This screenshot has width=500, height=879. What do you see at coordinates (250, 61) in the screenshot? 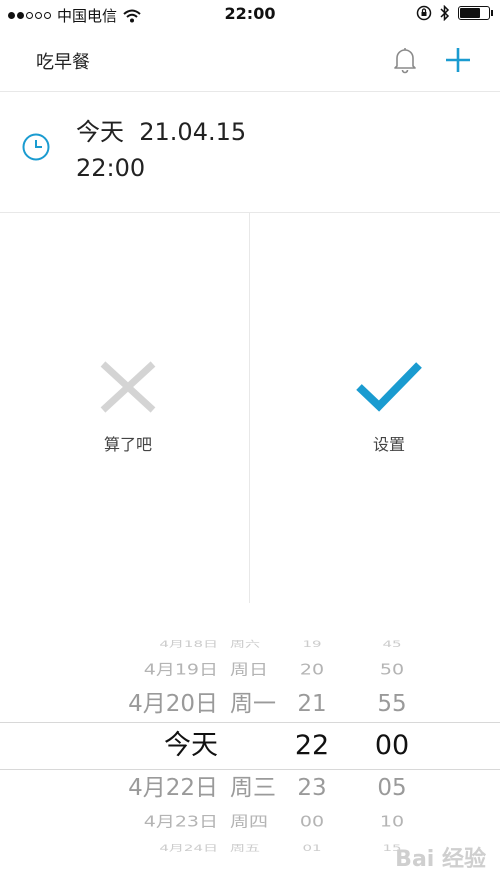
I see `nav-bar: 吃早餐` at bounding box center [250, 61].